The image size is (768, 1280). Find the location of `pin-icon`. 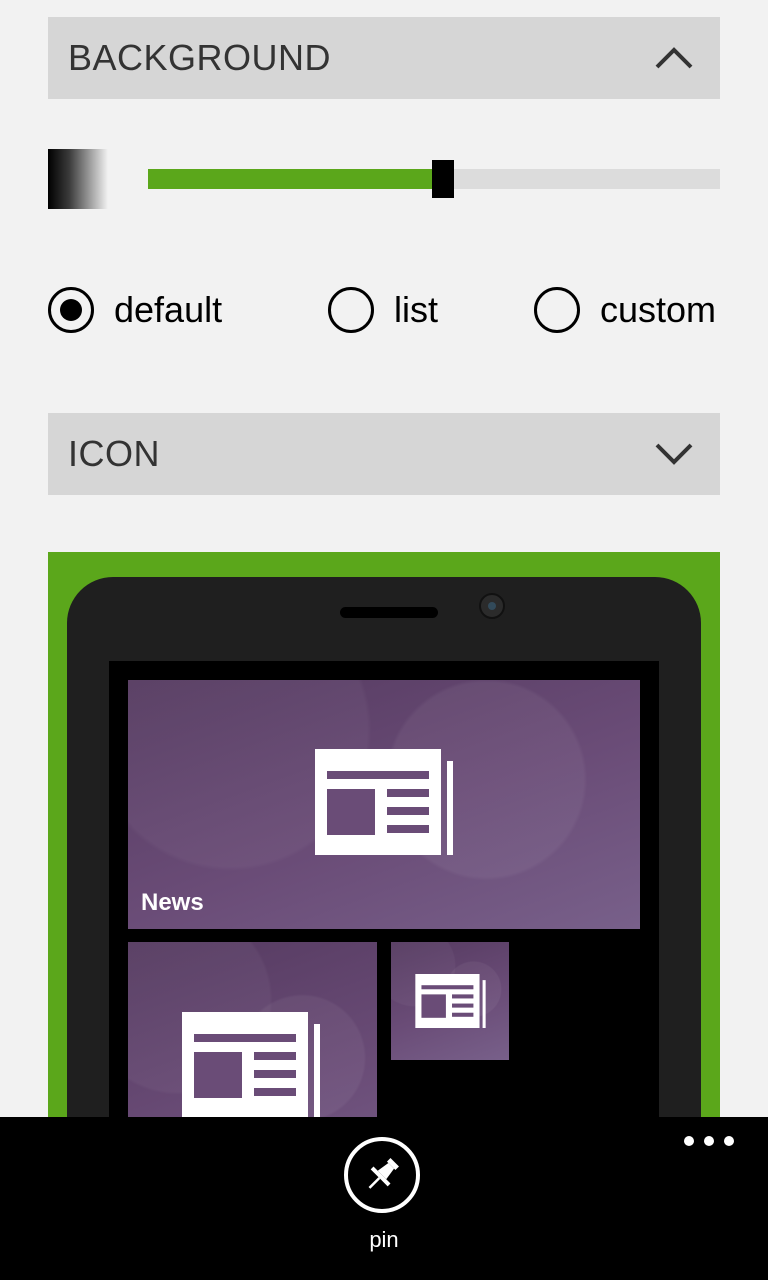

pin-icon is located at coordinates (383, 1173).